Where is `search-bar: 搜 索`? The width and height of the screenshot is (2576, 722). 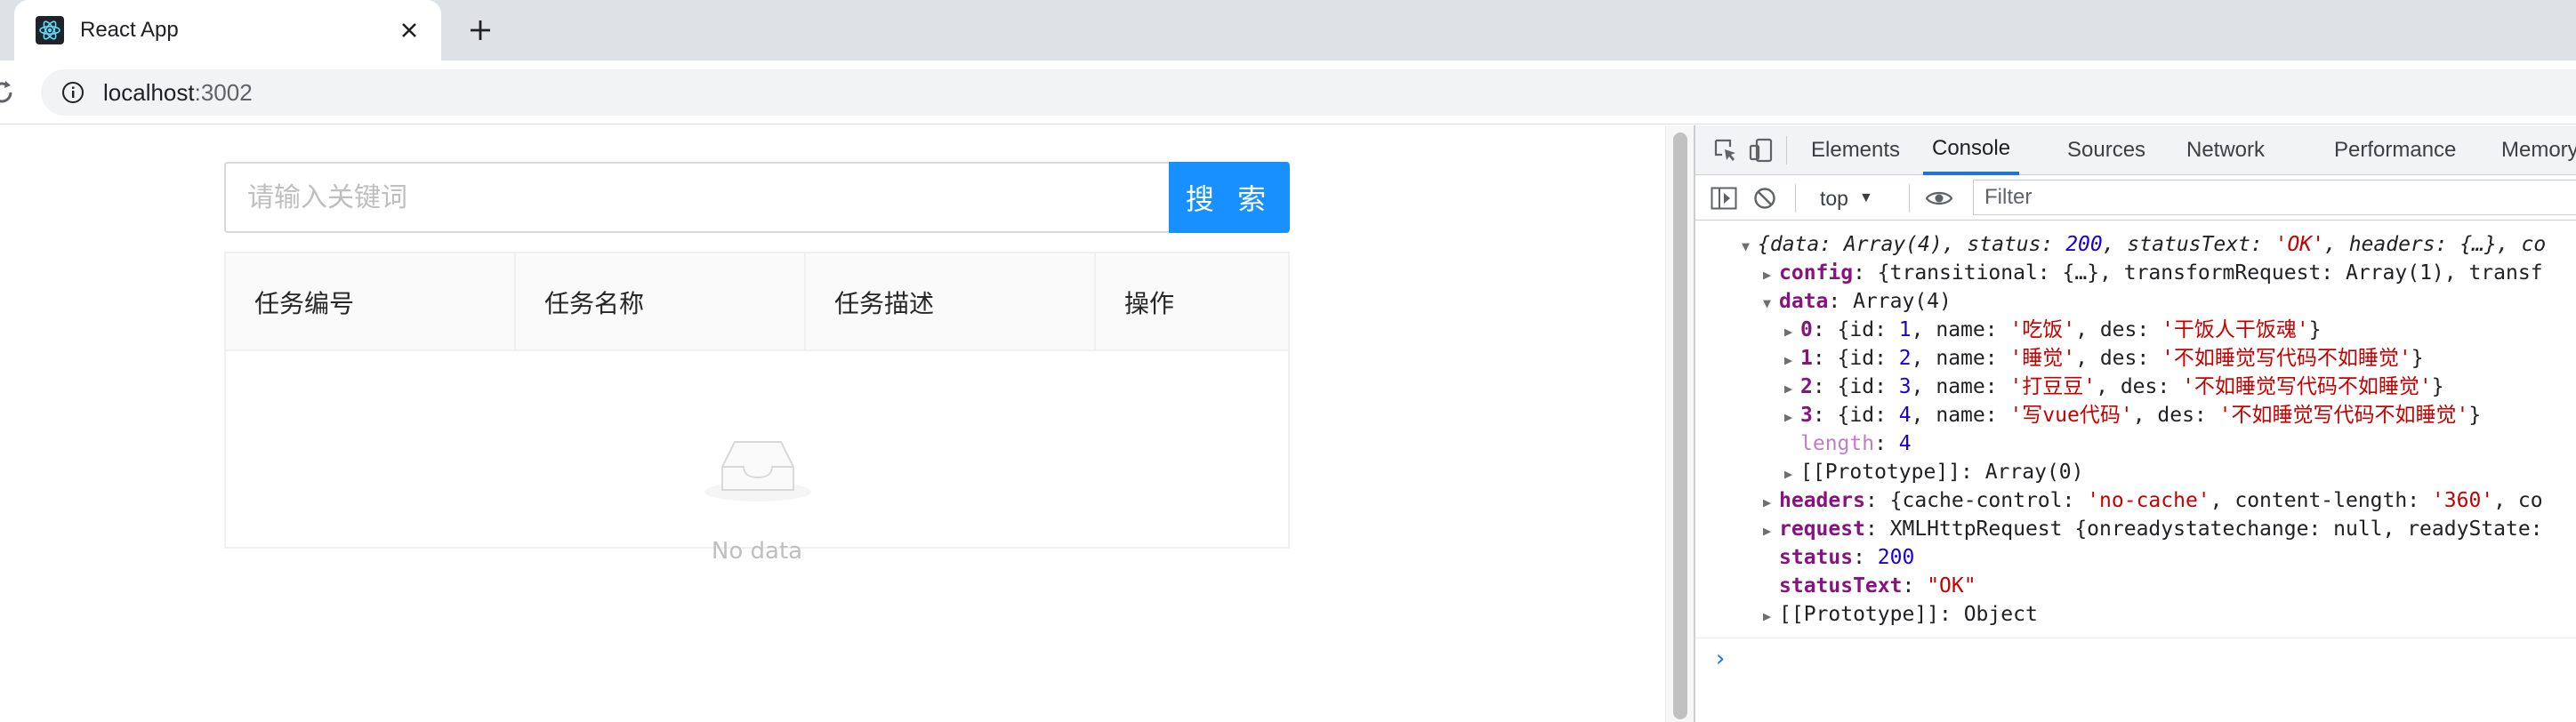 search-bar: 搜 索 is located at coordinates (757, 197).